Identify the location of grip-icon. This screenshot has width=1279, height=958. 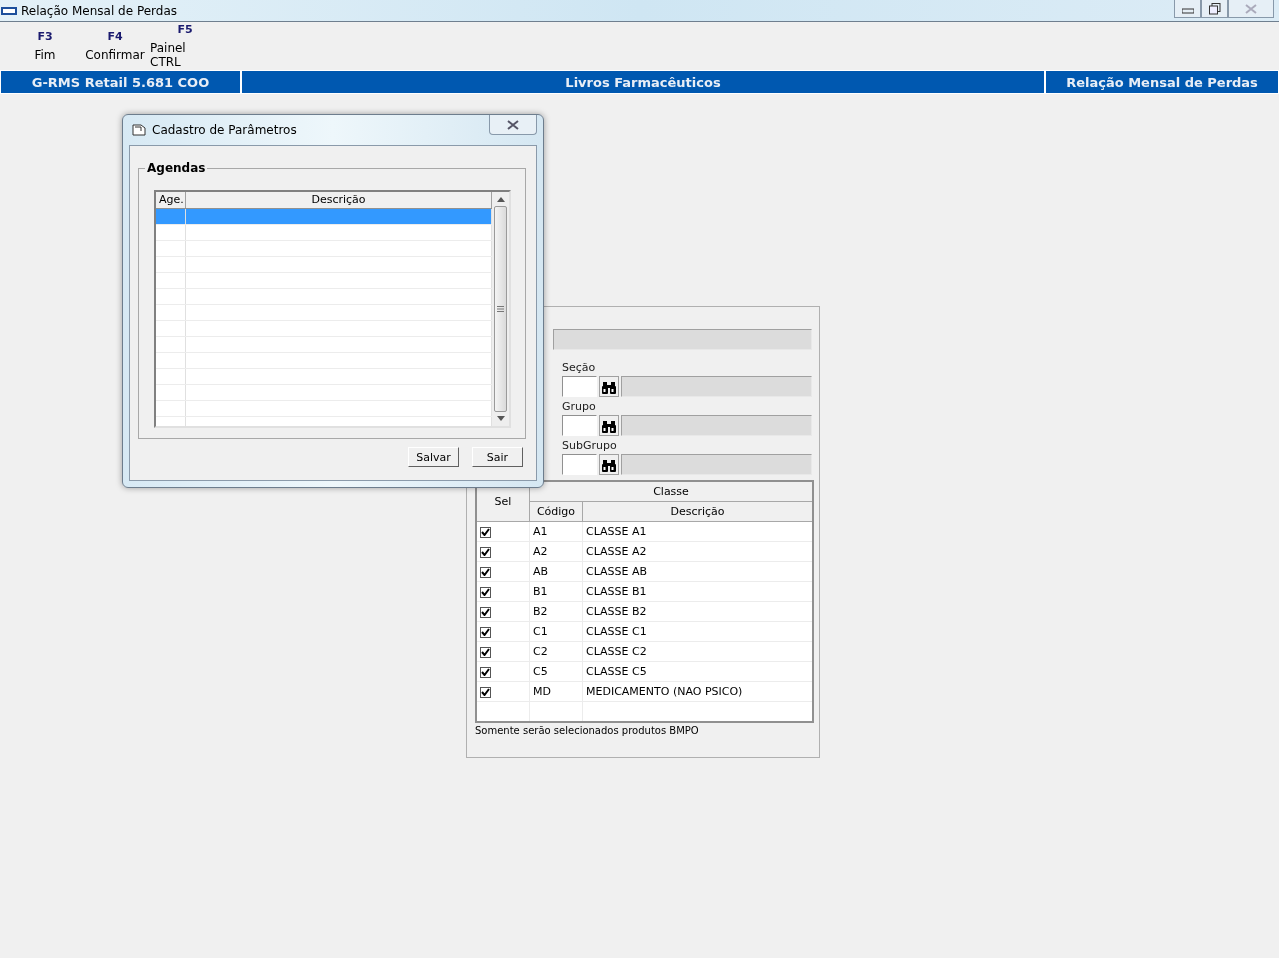
(500, 309).